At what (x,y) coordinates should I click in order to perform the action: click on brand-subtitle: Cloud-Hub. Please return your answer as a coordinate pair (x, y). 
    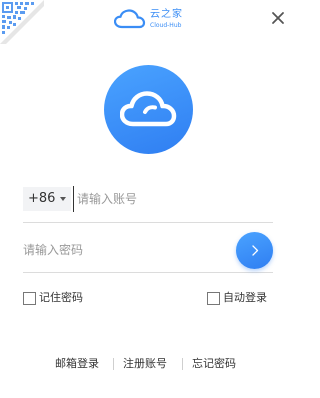
    Looking at the image, I should click on (166, 25).